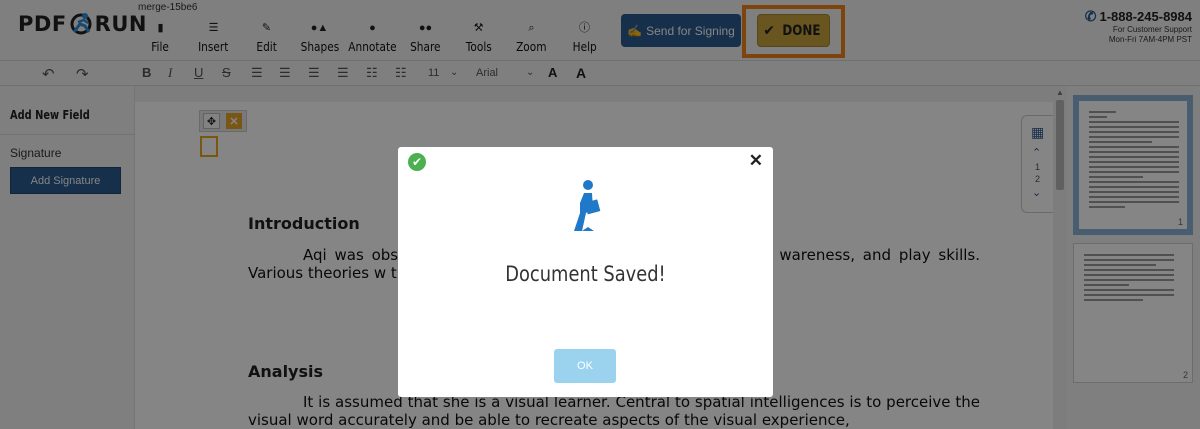  What do you see at coordinates (417, 162) in the screenshot?
I see `success-check-icon: ✔` at bounding box center [417, 162].